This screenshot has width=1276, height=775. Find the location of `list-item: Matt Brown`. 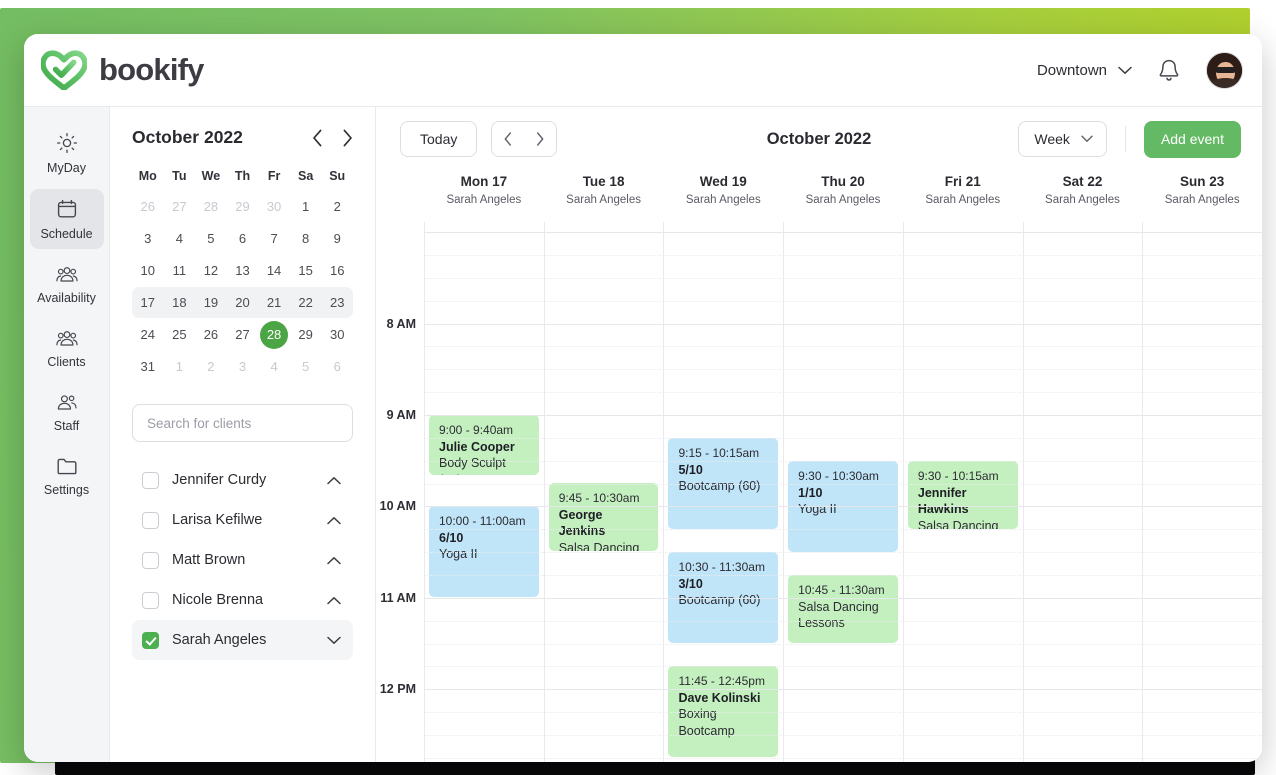

list-item: Matt Brown is located at coordinates (242, 560).